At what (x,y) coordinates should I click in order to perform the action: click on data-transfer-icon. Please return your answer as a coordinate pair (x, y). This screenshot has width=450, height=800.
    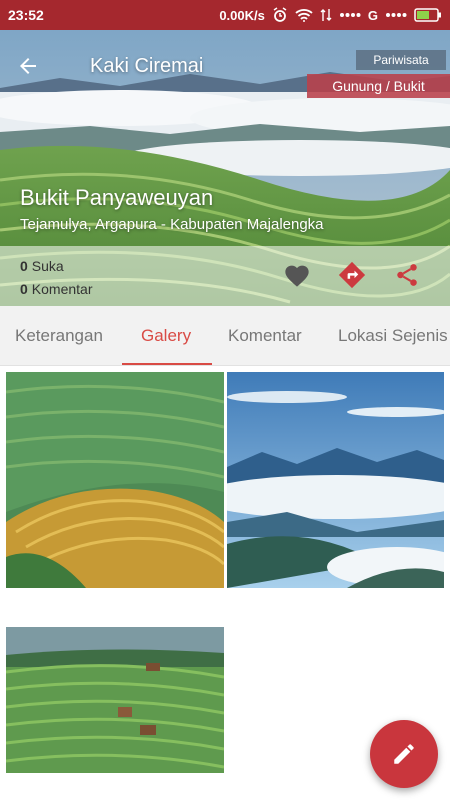
    Looking at the image, I should click on (326, 15).